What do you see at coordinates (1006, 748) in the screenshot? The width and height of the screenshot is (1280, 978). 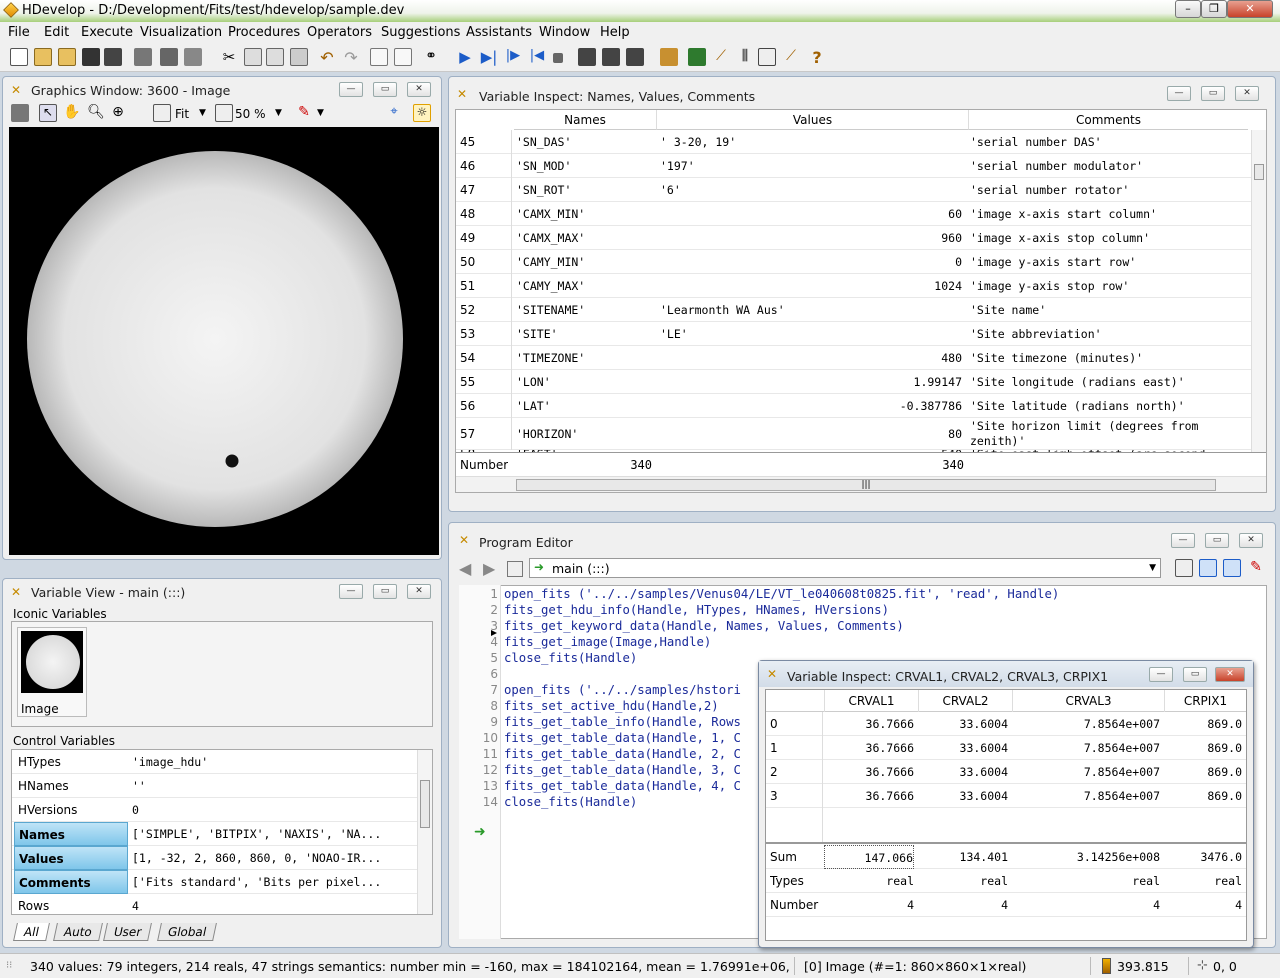 I see `table-row: 1 36.7666 33.6004 7.8564e+007 869.0` at bounding box center [1006, 748].